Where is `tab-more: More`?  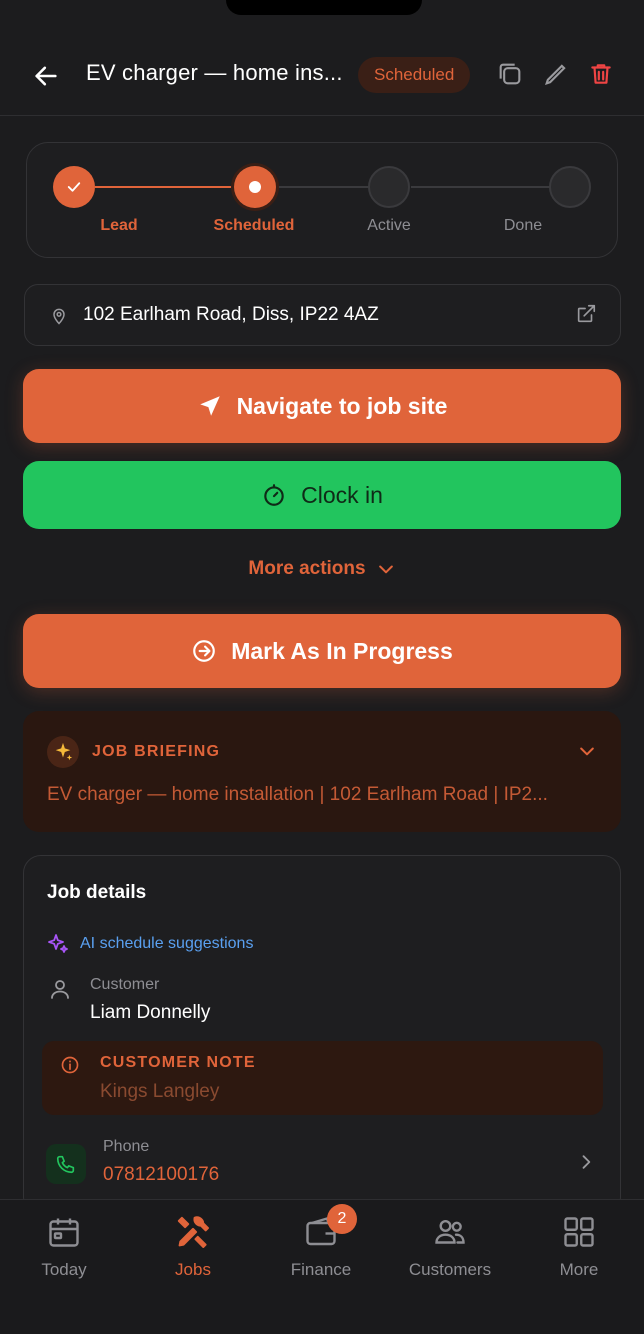 tab-more: More is located at coordinates (579, 1247).